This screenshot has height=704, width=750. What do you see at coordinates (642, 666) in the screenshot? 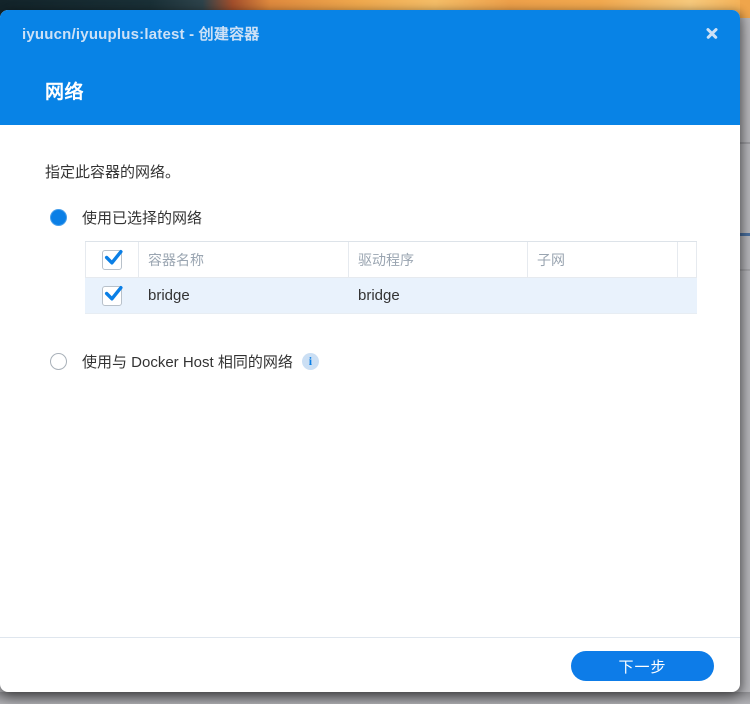
I see `next-step-button: 下一步` at bounding box center [642, 666].